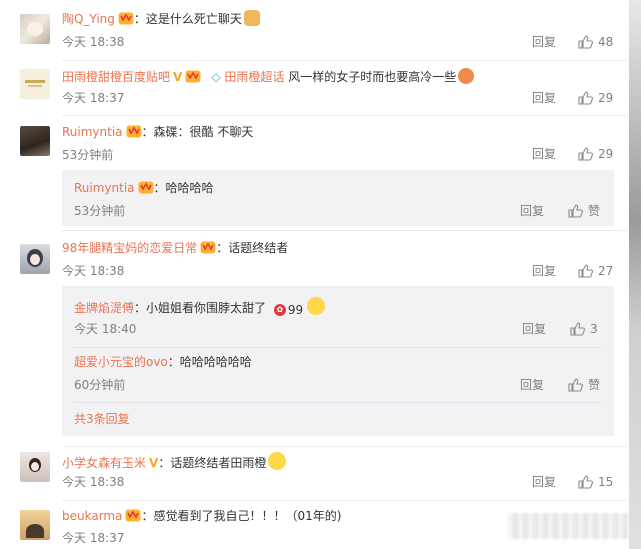  What do you see at coordinates (314, 474) in the screenshot?
I see `comment-item: 小学女森有玉米 V：话题终结者田雨橙 今天 18:38 回复 15` at bounding box center [314, 474].